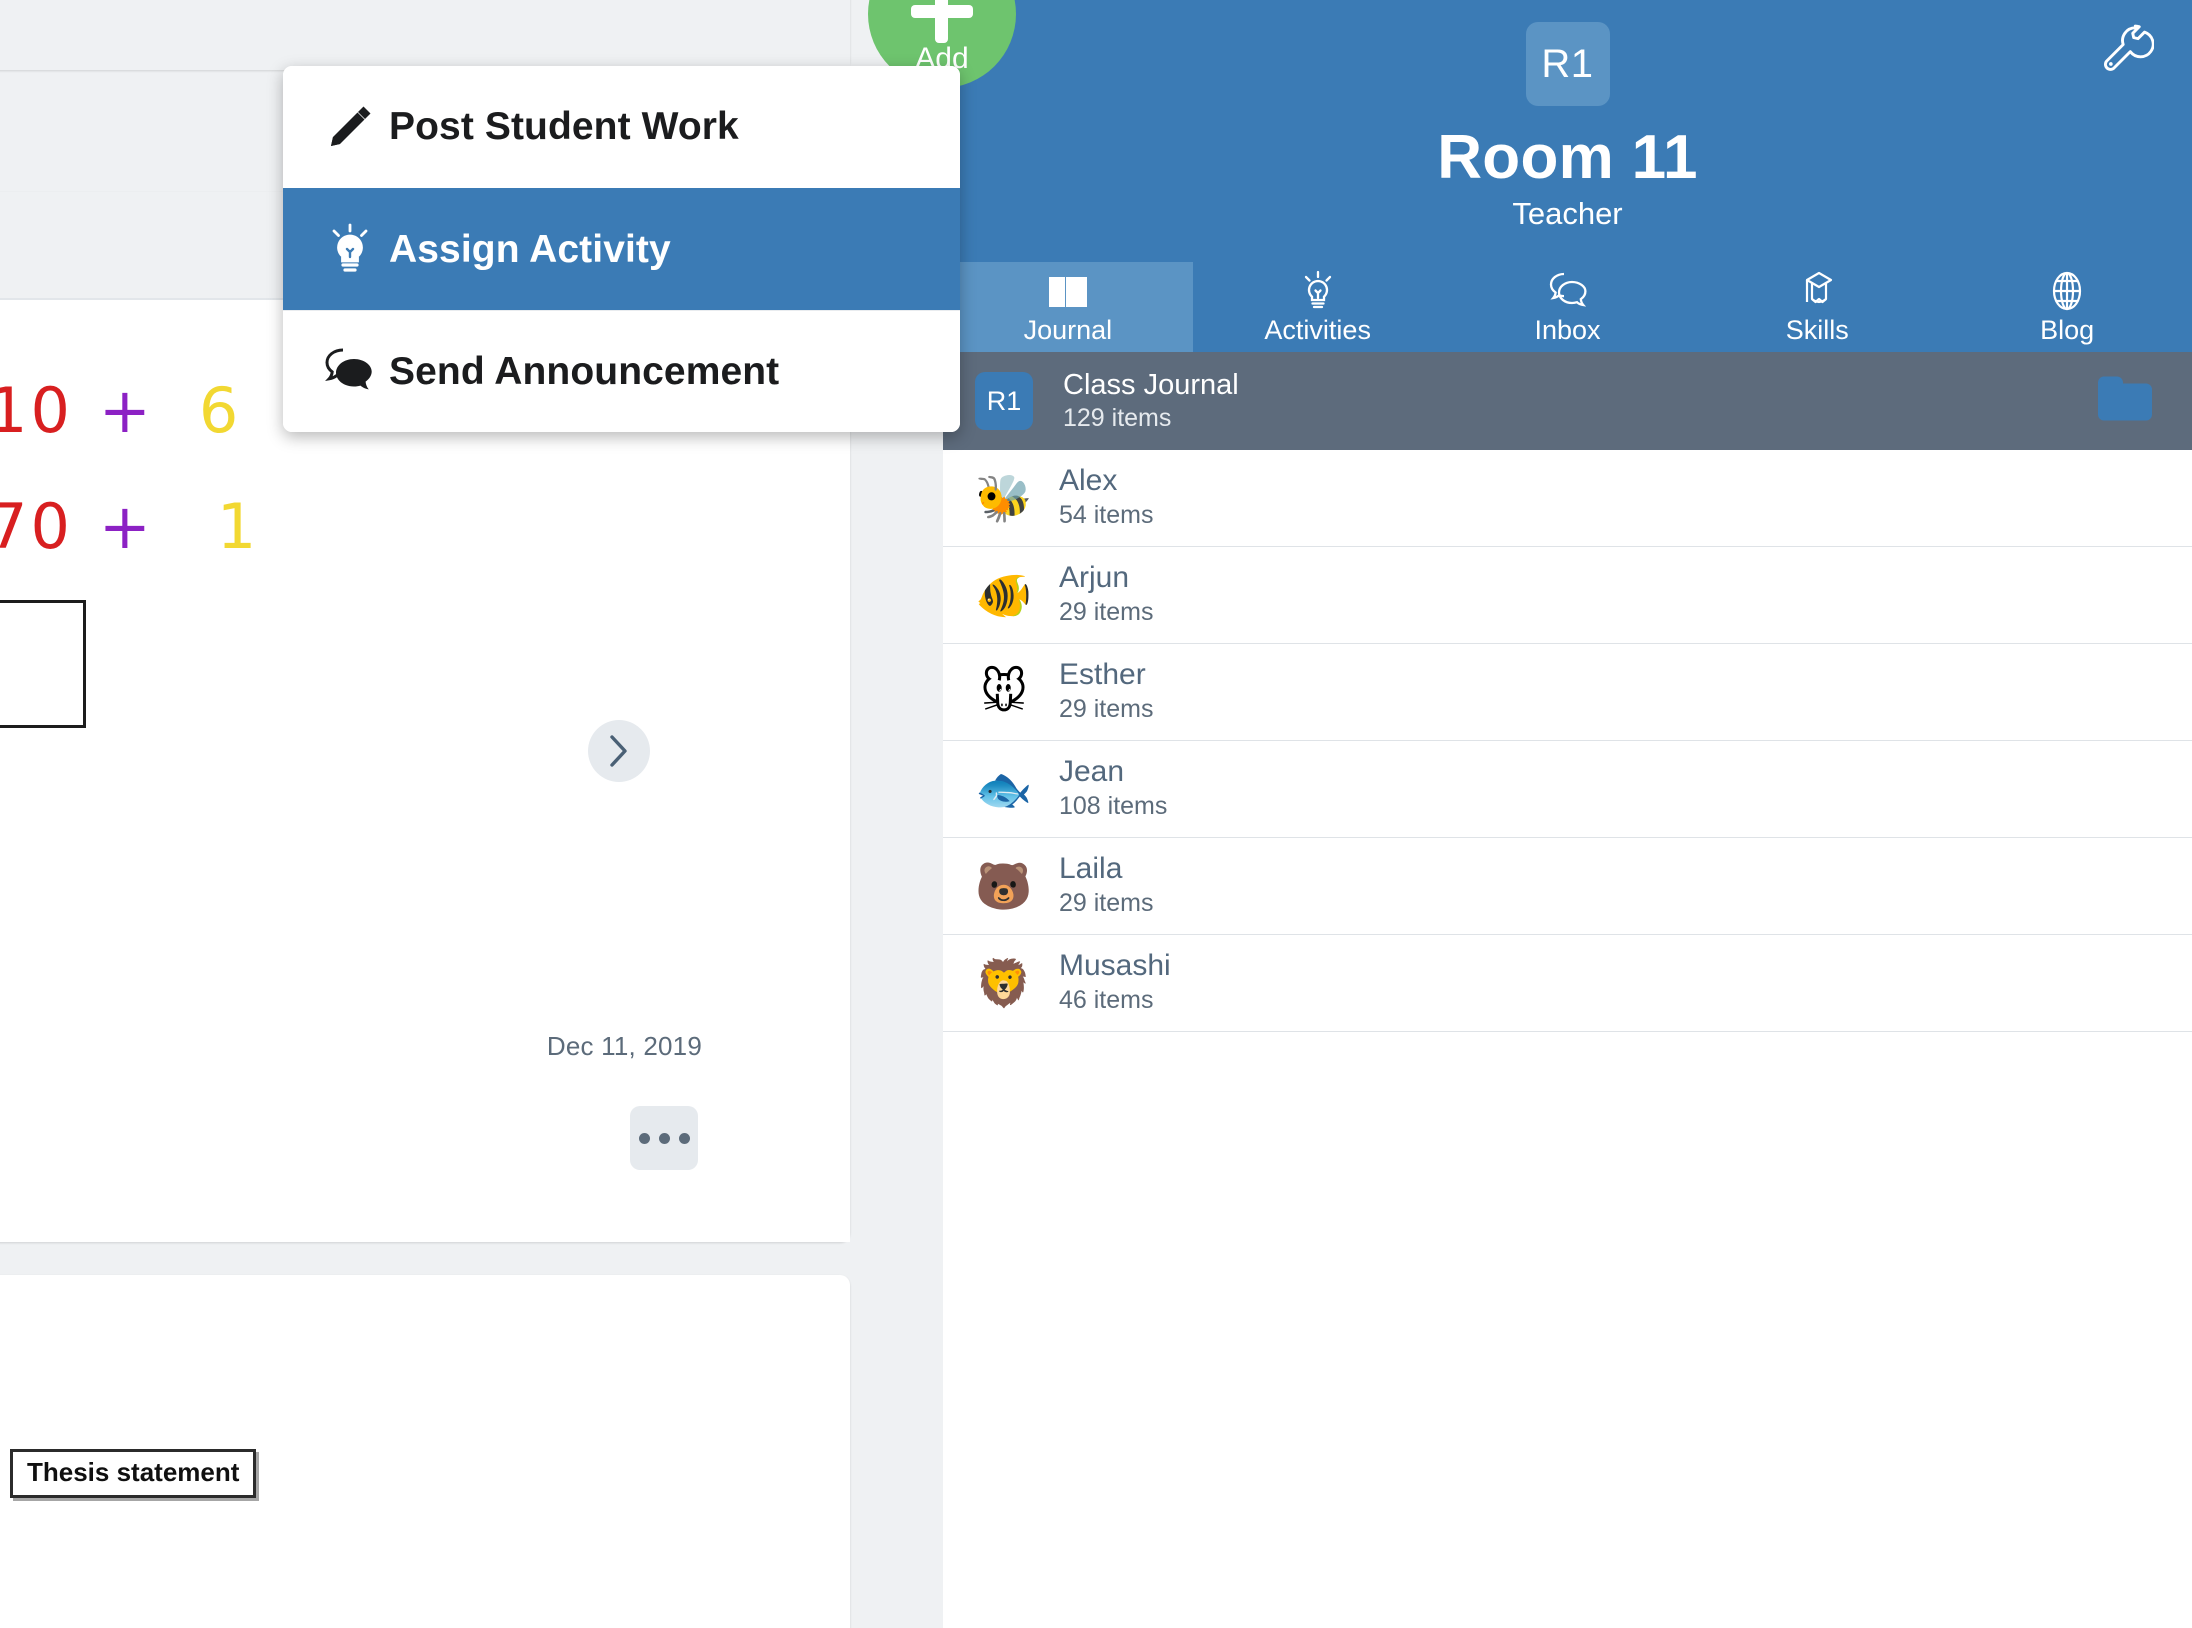  What do you see at coordinates (1567, 692) in the screenshot?
I see `table-row: 🐭 Esther 29 items` at bounding box center [1567, 692].